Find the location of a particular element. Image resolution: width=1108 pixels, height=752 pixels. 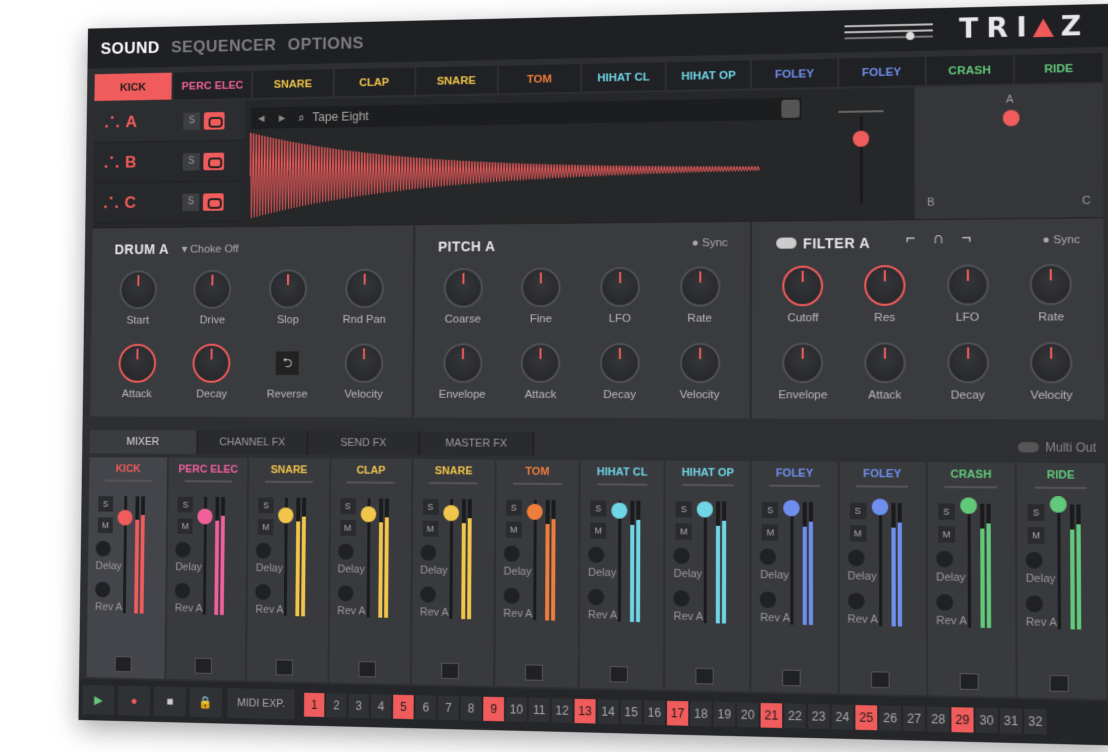

knob: Velocity is located at coordinates (363, 372).